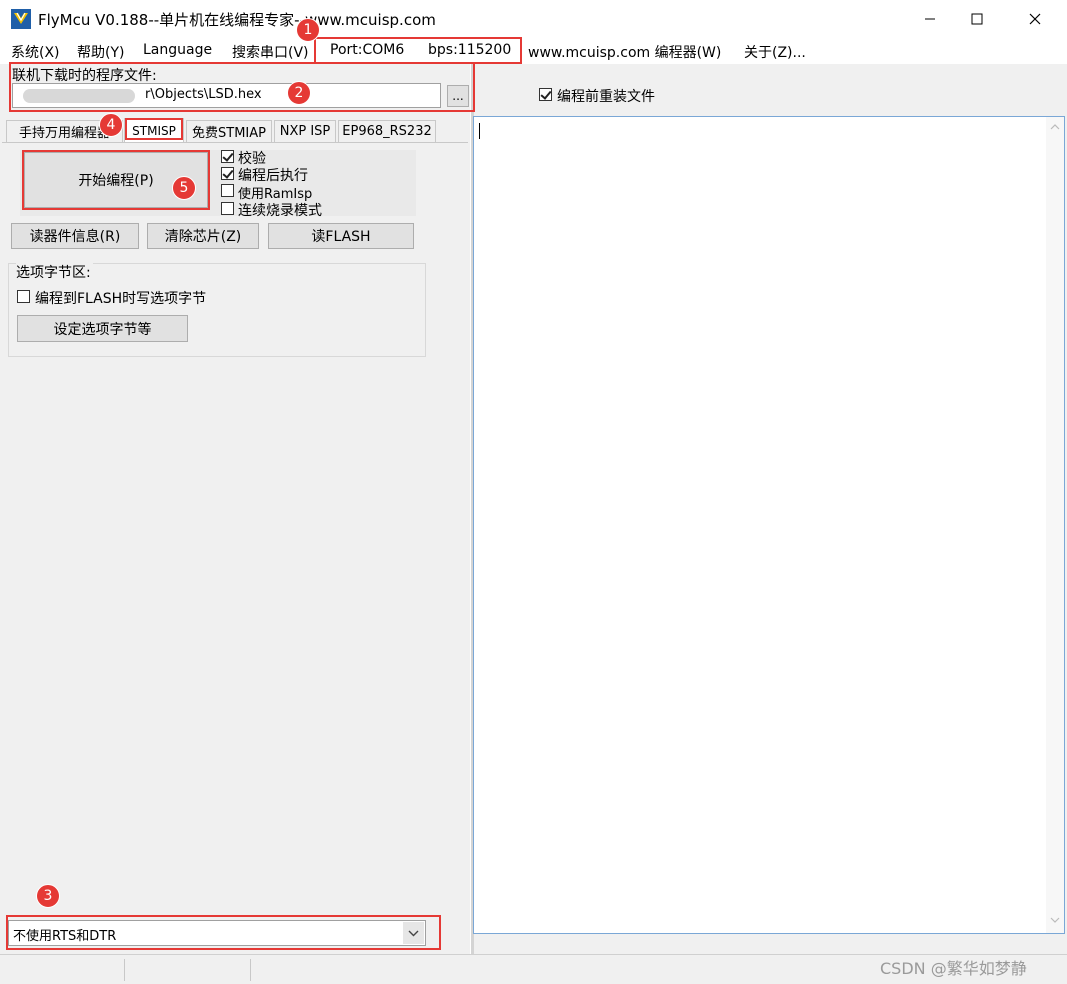 This screenshot has height=984, width=1067. I want to click on write-option-bytes-label: 编程到FLASH时写选项字节, so click(121, 299).